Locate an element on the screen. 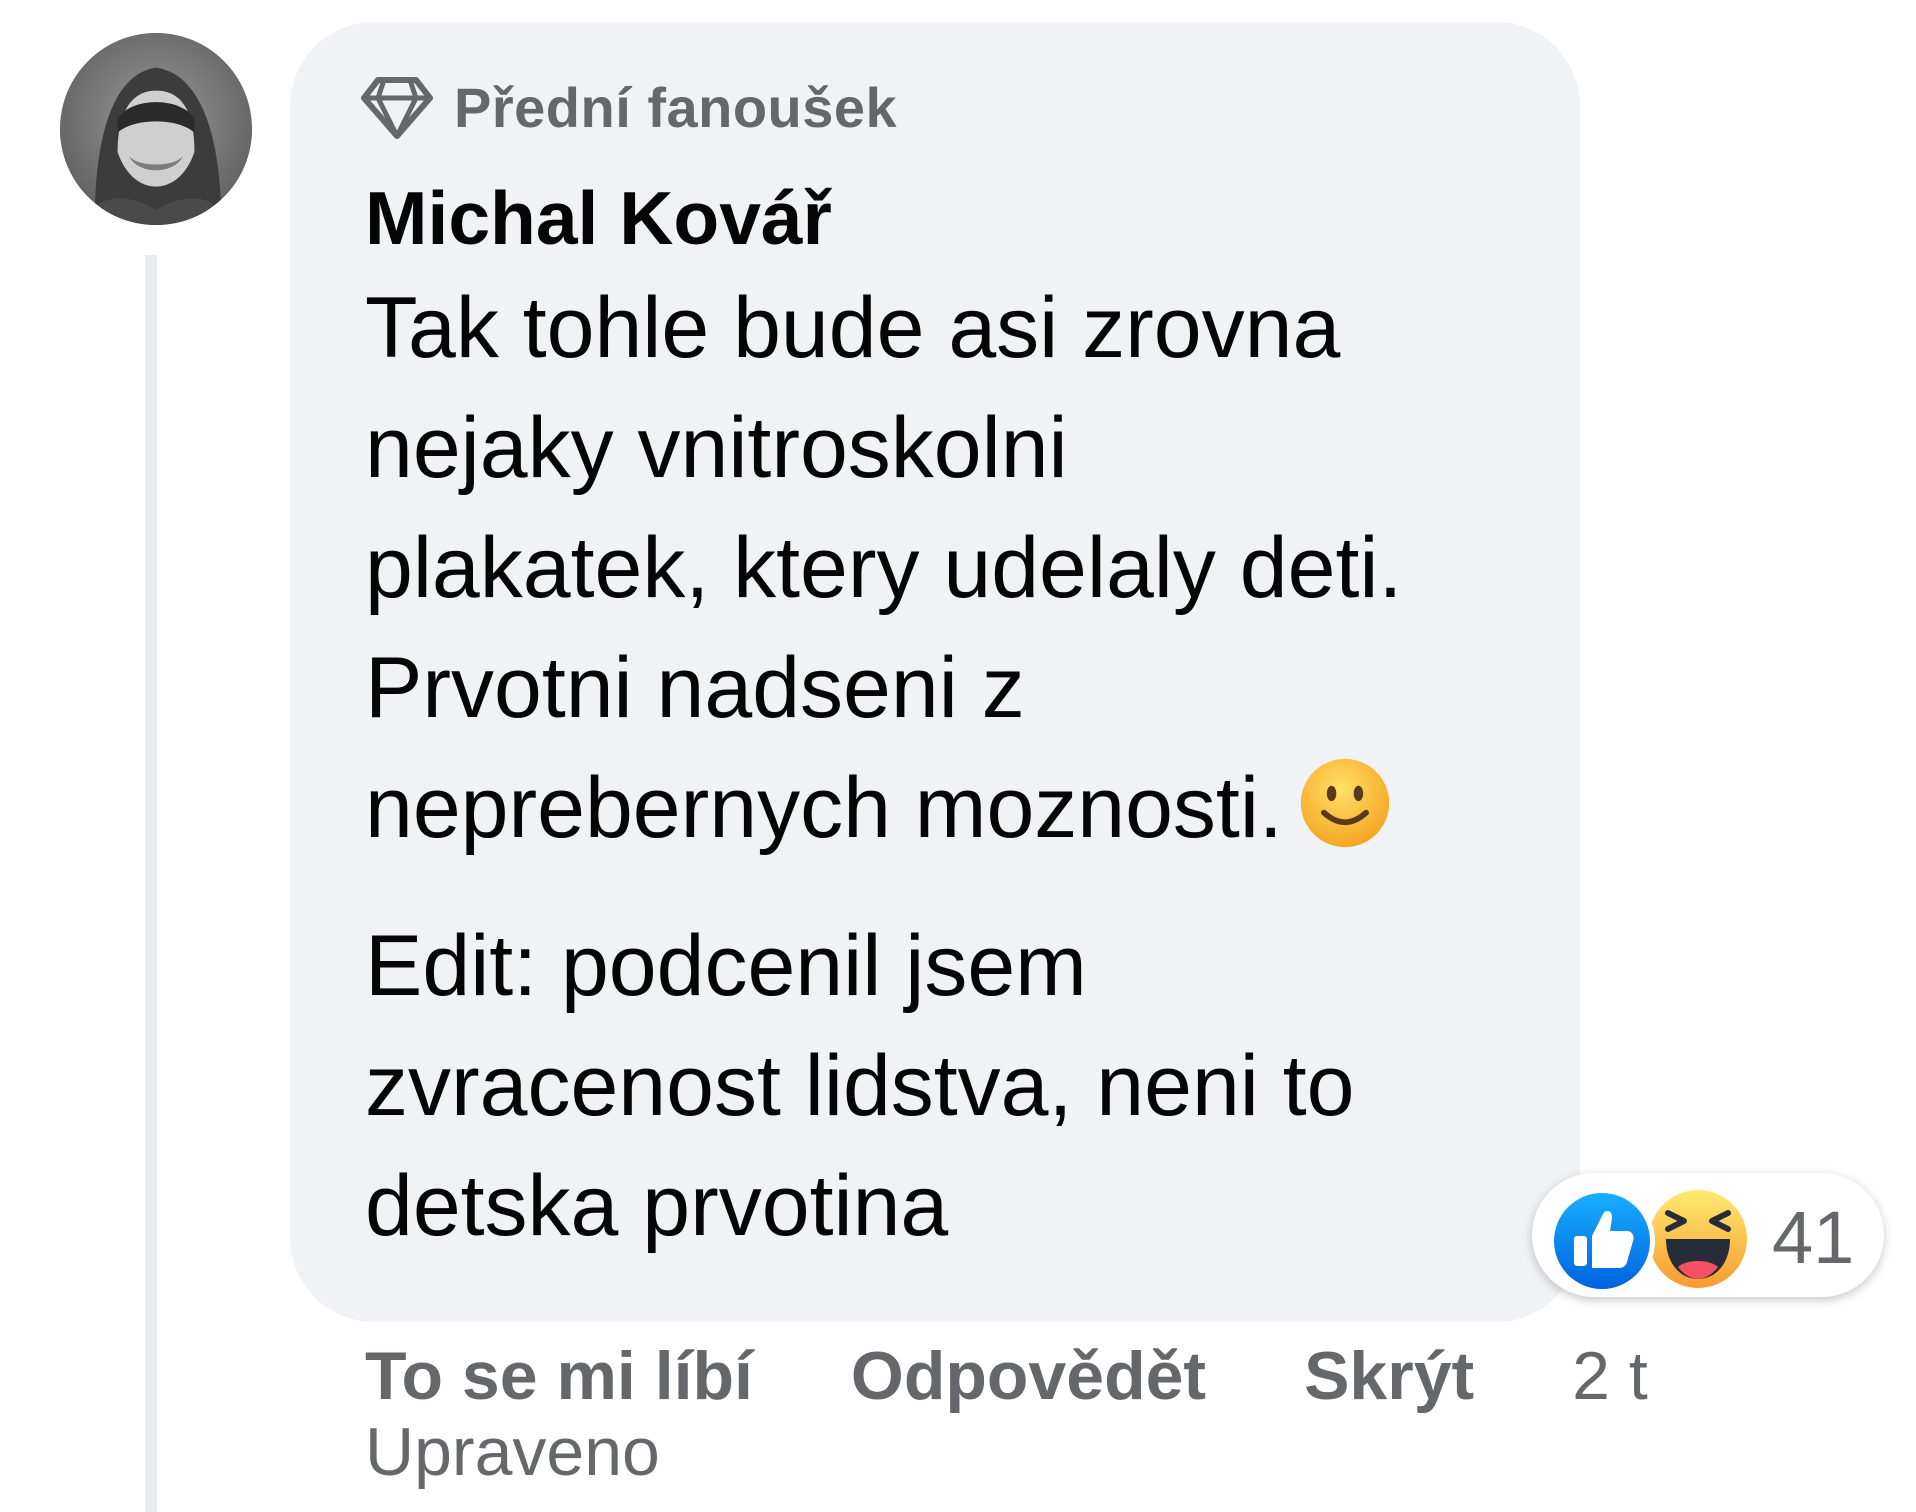 The image size is (1916, 1512). comment-actions: To se mi líbí Odpovědět Skrýt 2 t is located at coordinates (1006, 1376).